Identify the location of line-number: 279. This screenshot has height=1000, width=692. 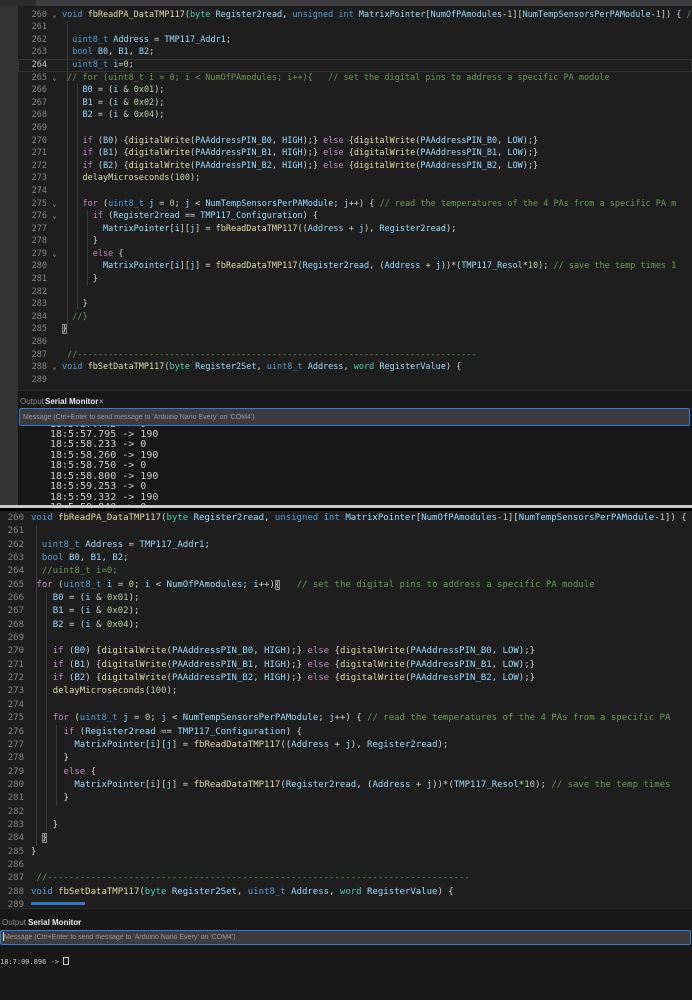
(39, 253).